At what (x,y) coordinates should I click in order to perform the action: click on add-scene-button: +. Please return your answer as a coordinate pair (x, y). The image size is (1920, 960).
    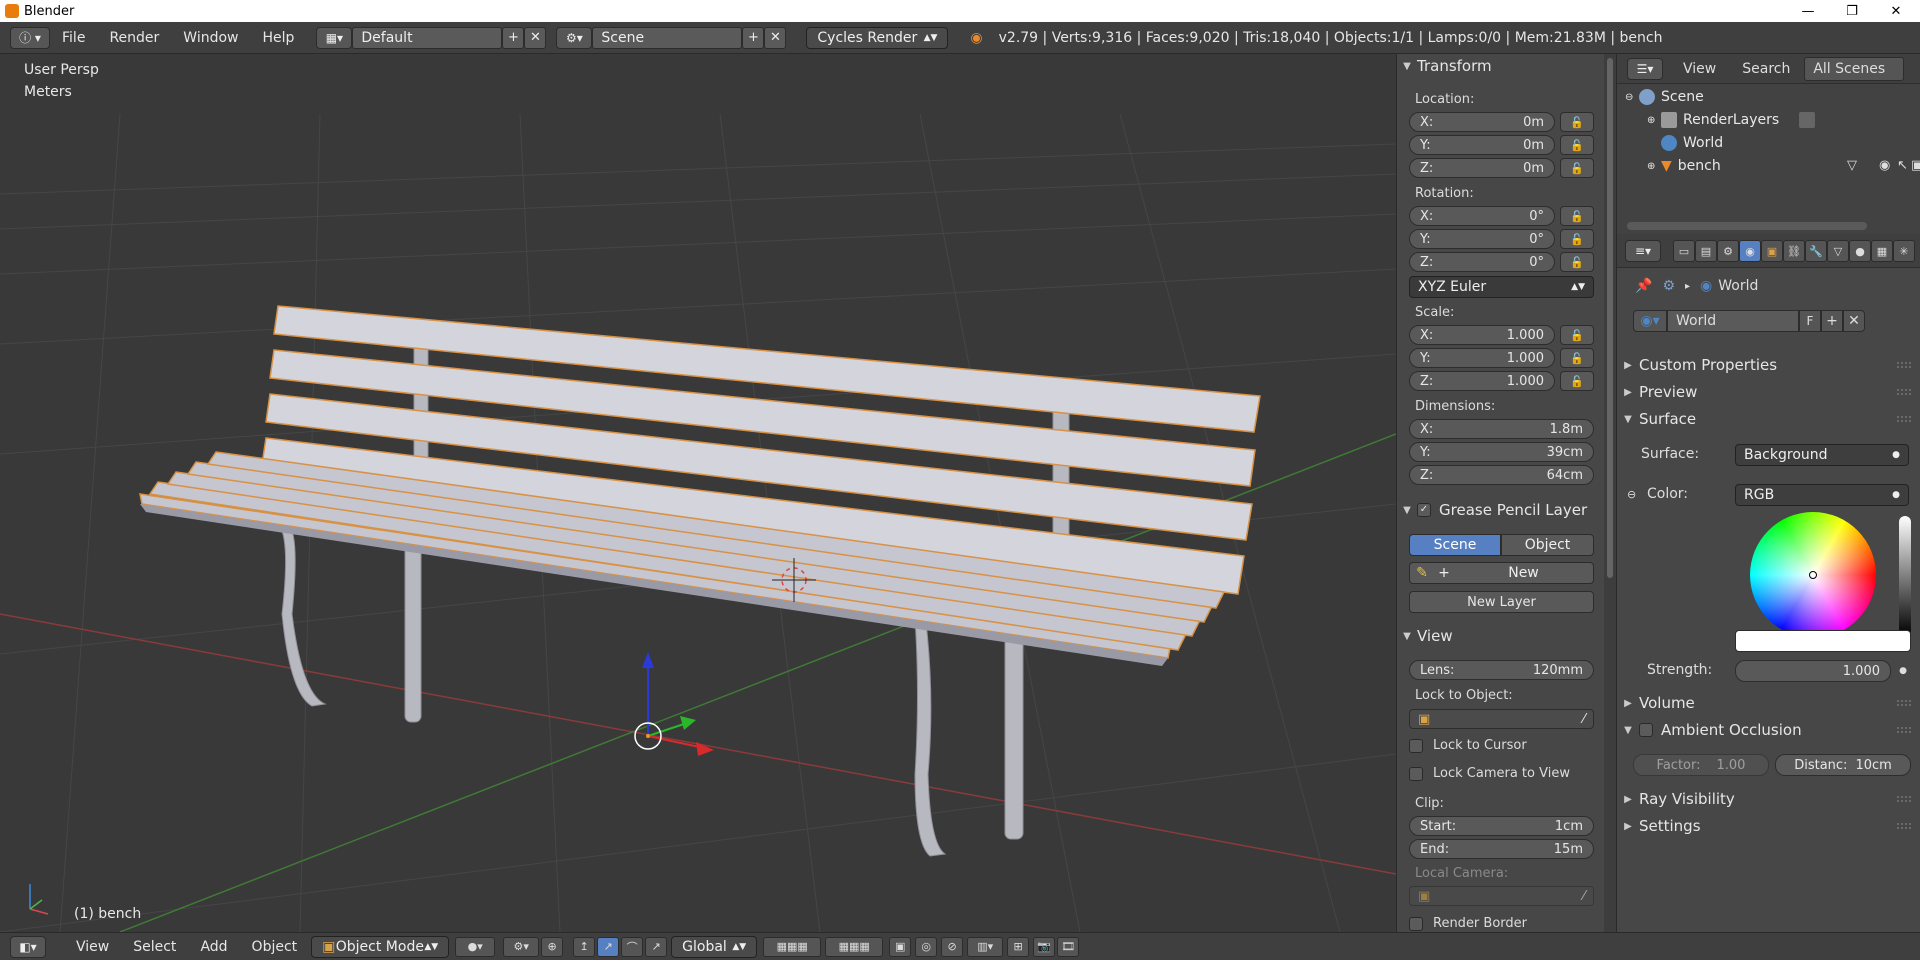
    Looking at the image, I should click on (753, 37).